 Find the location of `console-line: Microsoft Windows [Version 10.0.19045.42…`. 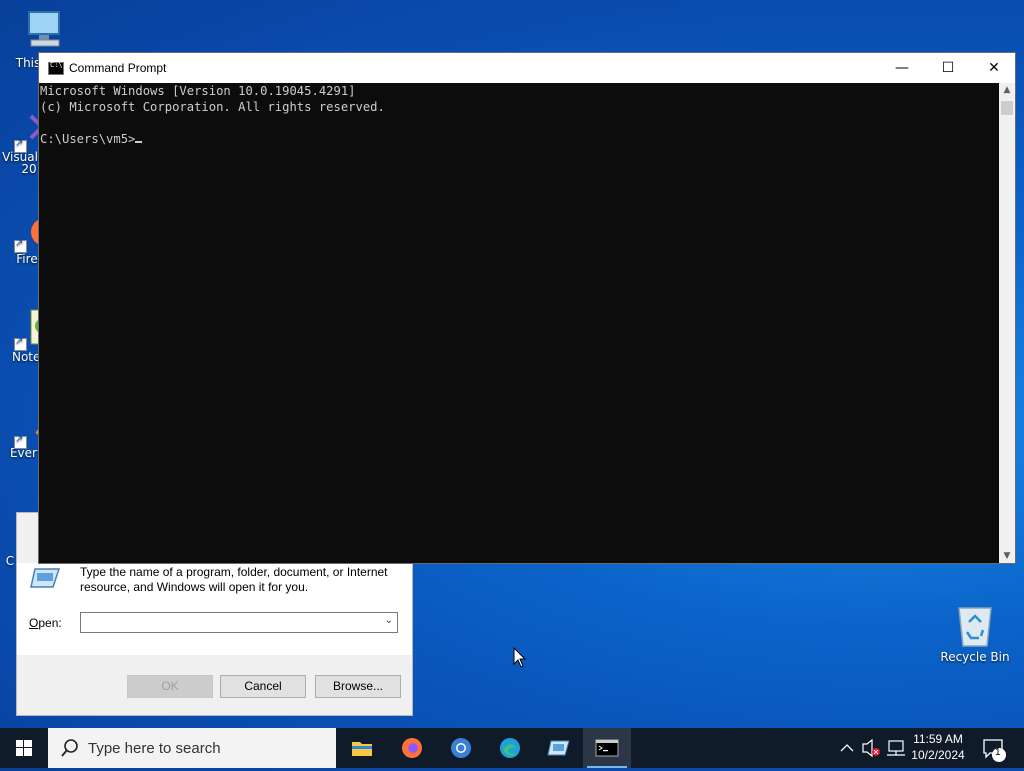

console-line: Microsoft Windows [Version 10.0.19045.42… is located at coordinates (198, 91).